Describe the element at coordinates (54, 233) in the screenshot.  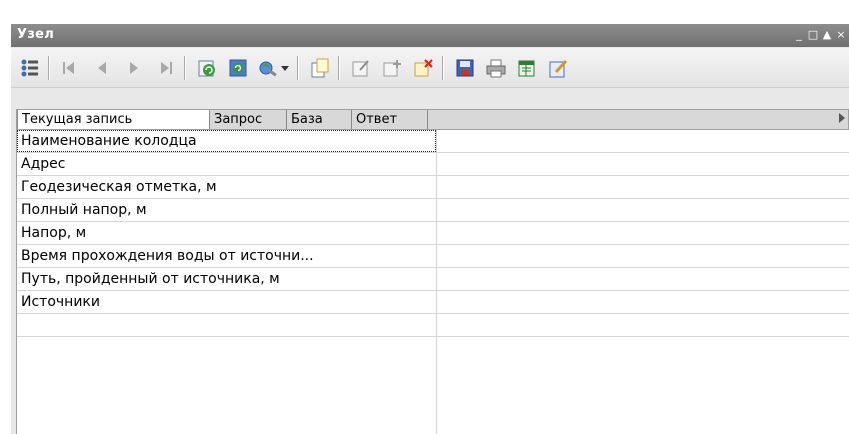
I see `property-name: Напор, м` at that location.